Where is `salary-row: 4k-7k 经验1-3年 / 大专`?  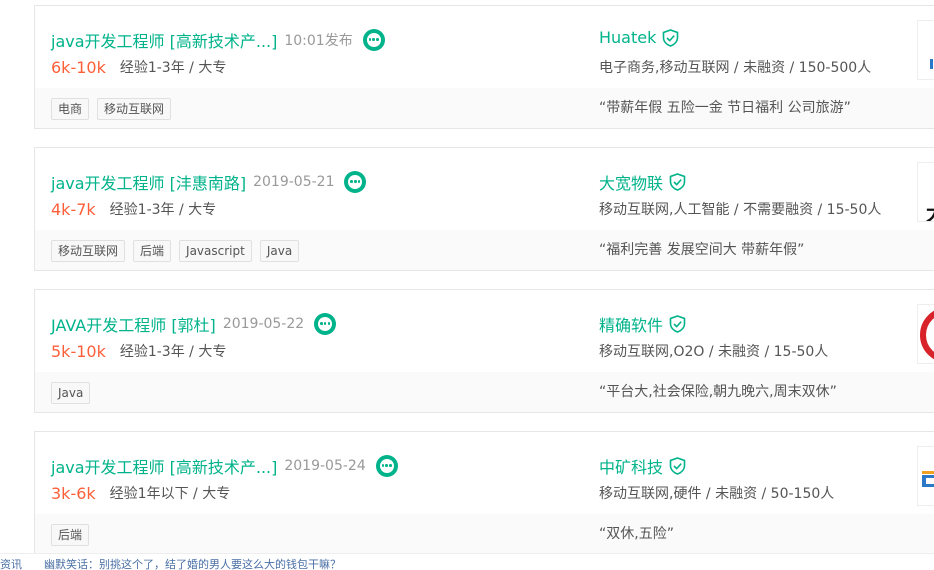 salary-row: 4k-7k 经验1-3年 / 大专 is located at coordinates (133, 209).